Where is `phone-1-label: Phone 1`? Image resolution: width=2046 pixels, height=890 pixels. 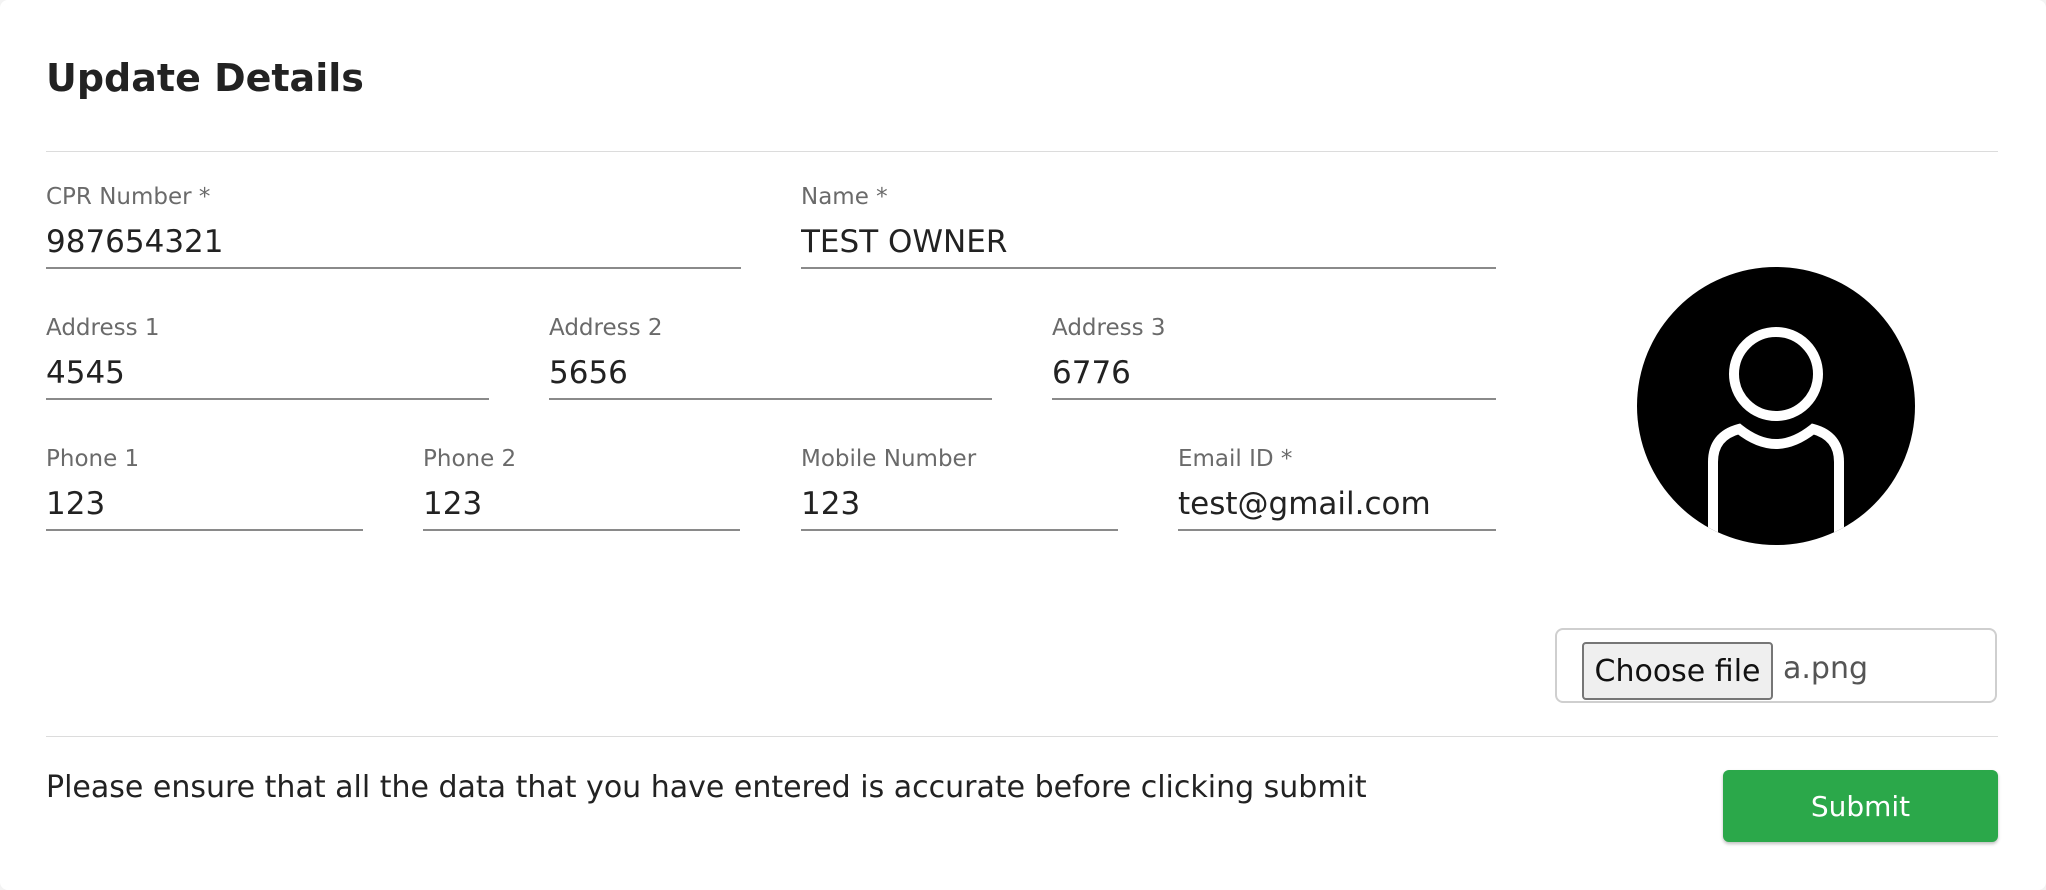 phone-1-label: Phone 1 is located at coordinates (93, 459).